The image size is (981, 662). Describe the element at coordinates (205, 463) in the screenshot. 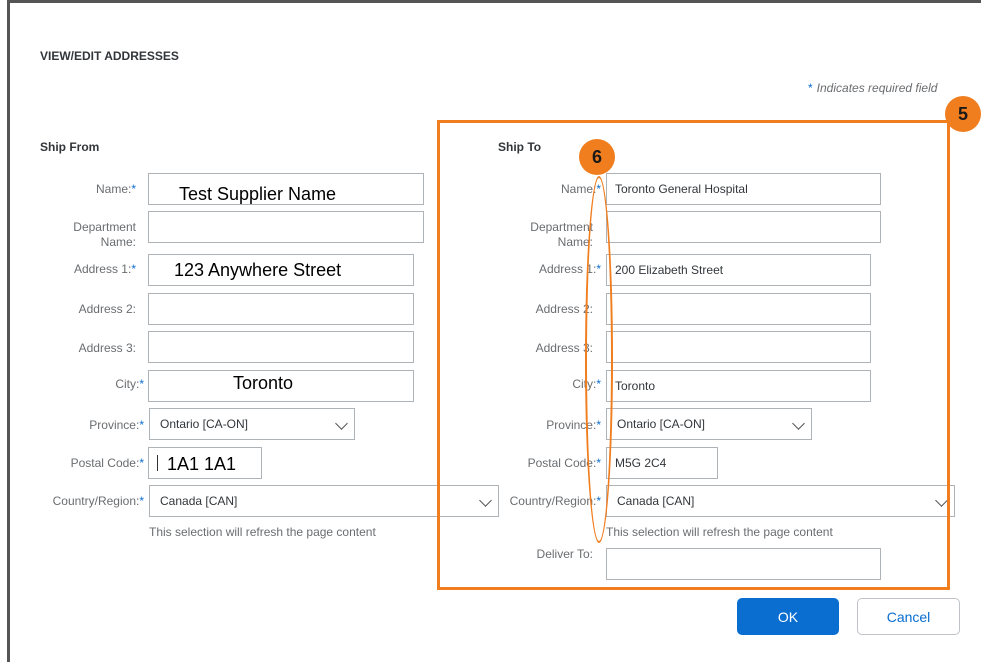

I see `ship-from-postal-input: 1A1 1A1` at that location.